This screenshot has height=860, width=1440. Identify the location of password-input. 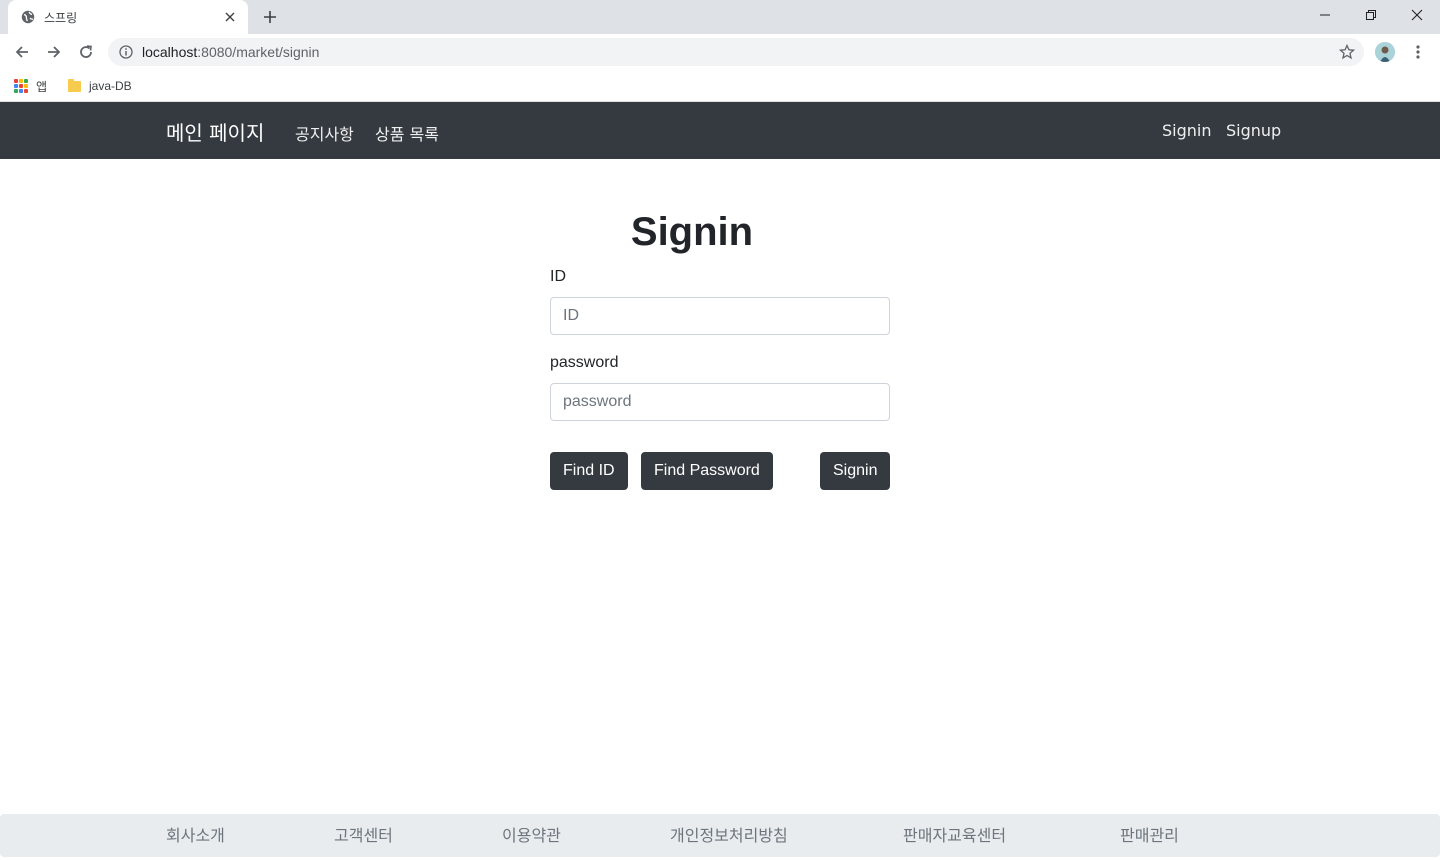
(720, 402).